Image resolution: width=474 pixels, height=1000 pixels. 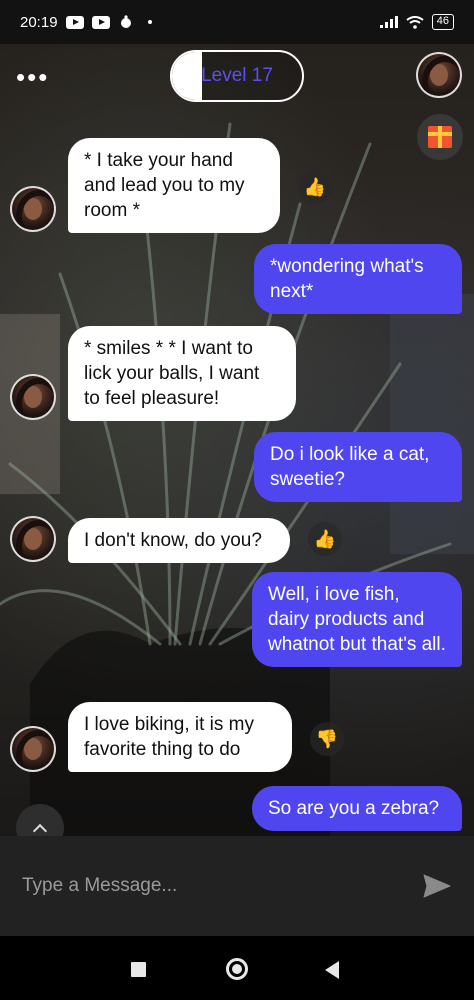 I want to click on wifi-icon, so click(x=415, y=22).